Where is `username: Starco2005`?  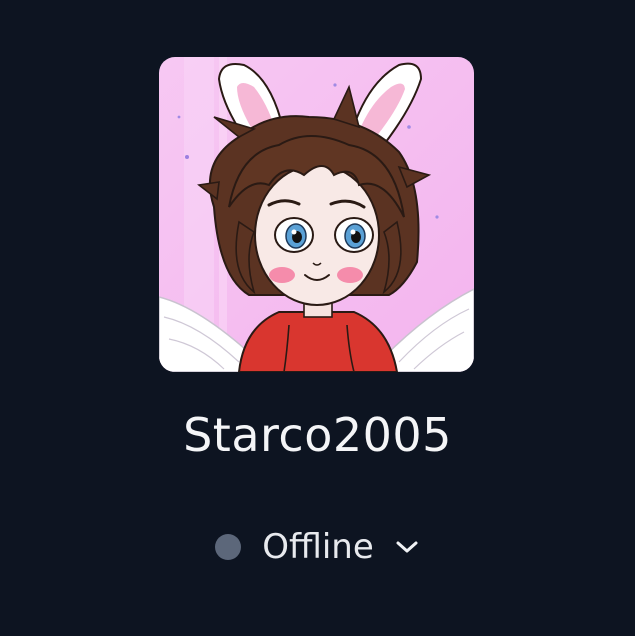 username: Starco2005 is located at coordinates (317, 435).